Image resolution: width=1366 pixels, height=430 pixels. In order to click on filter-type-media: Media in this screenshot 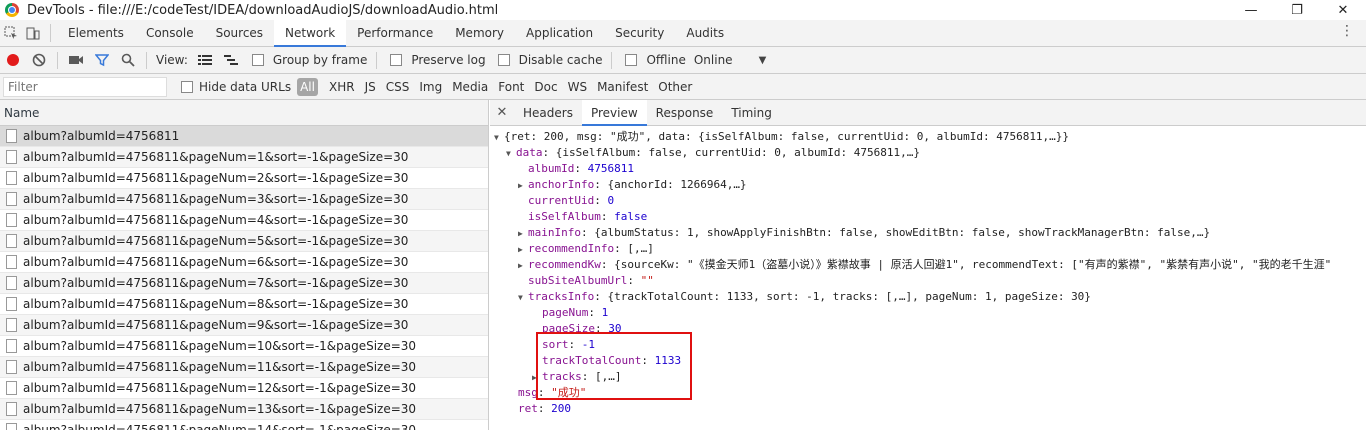, I will do `click(470, 87)`.